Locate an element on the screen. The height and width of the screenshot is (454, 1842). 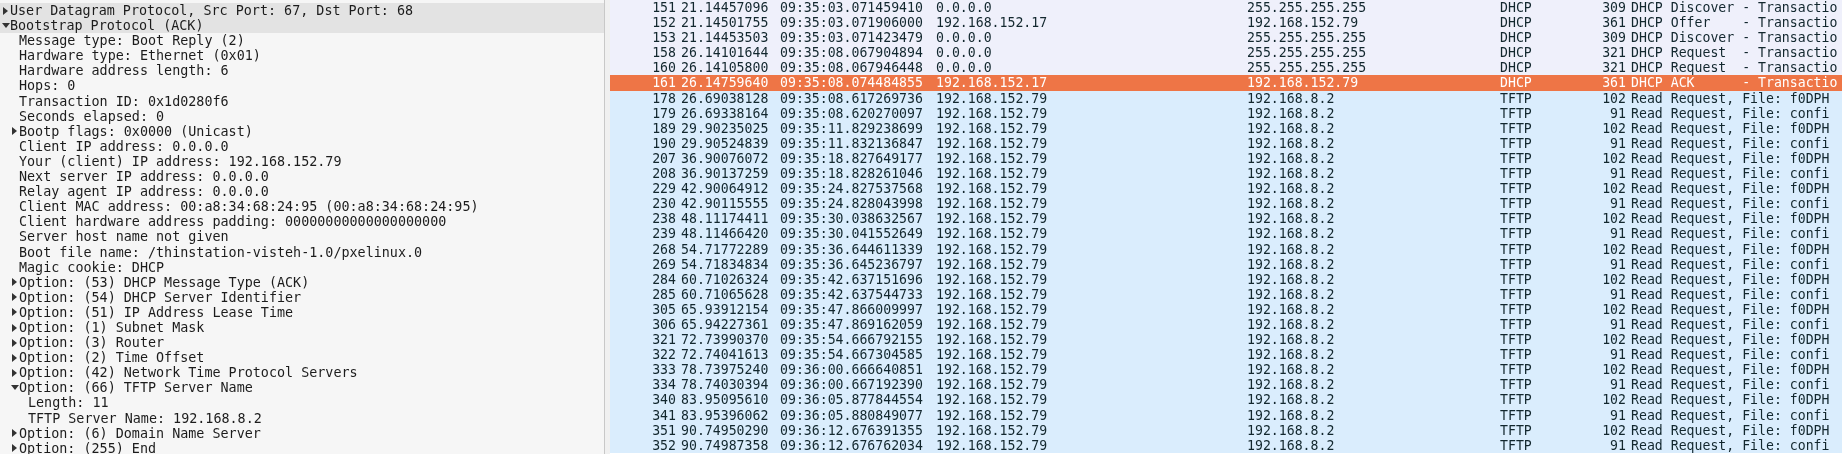
tree-item: Bootp flags: 0x0000 (Unicast) is located at coordinates (136, 131).